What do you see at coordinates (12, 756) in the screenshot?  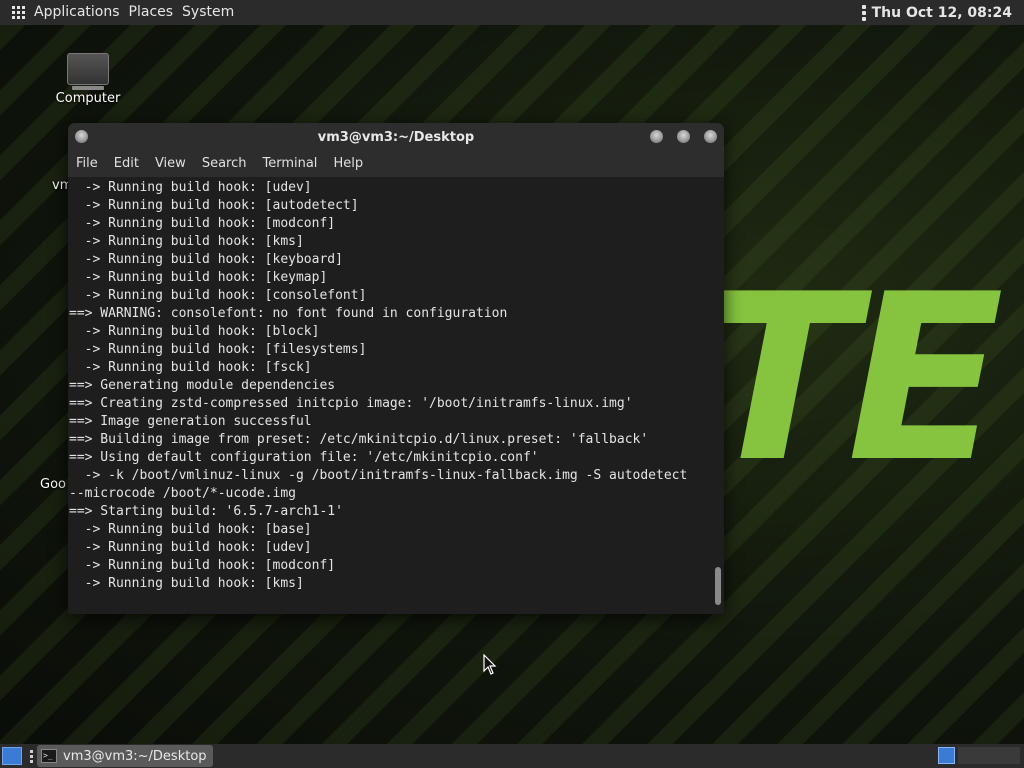 I see `show-desktop-button` at bounding box center [12, 756].